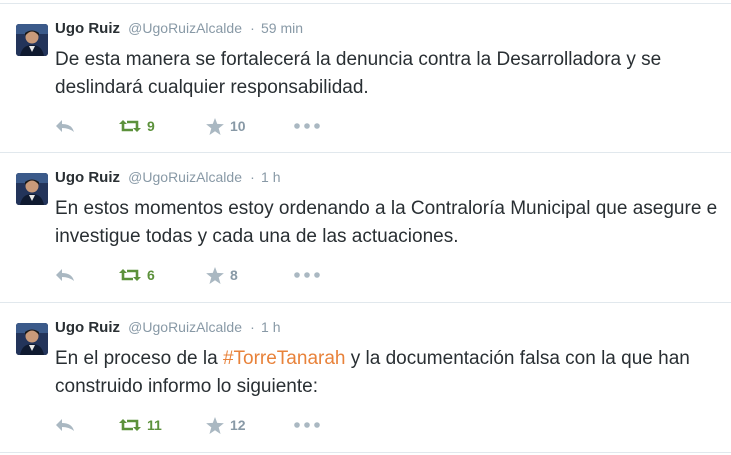  I want to click on retweet-button: 11, so click(140, 425).